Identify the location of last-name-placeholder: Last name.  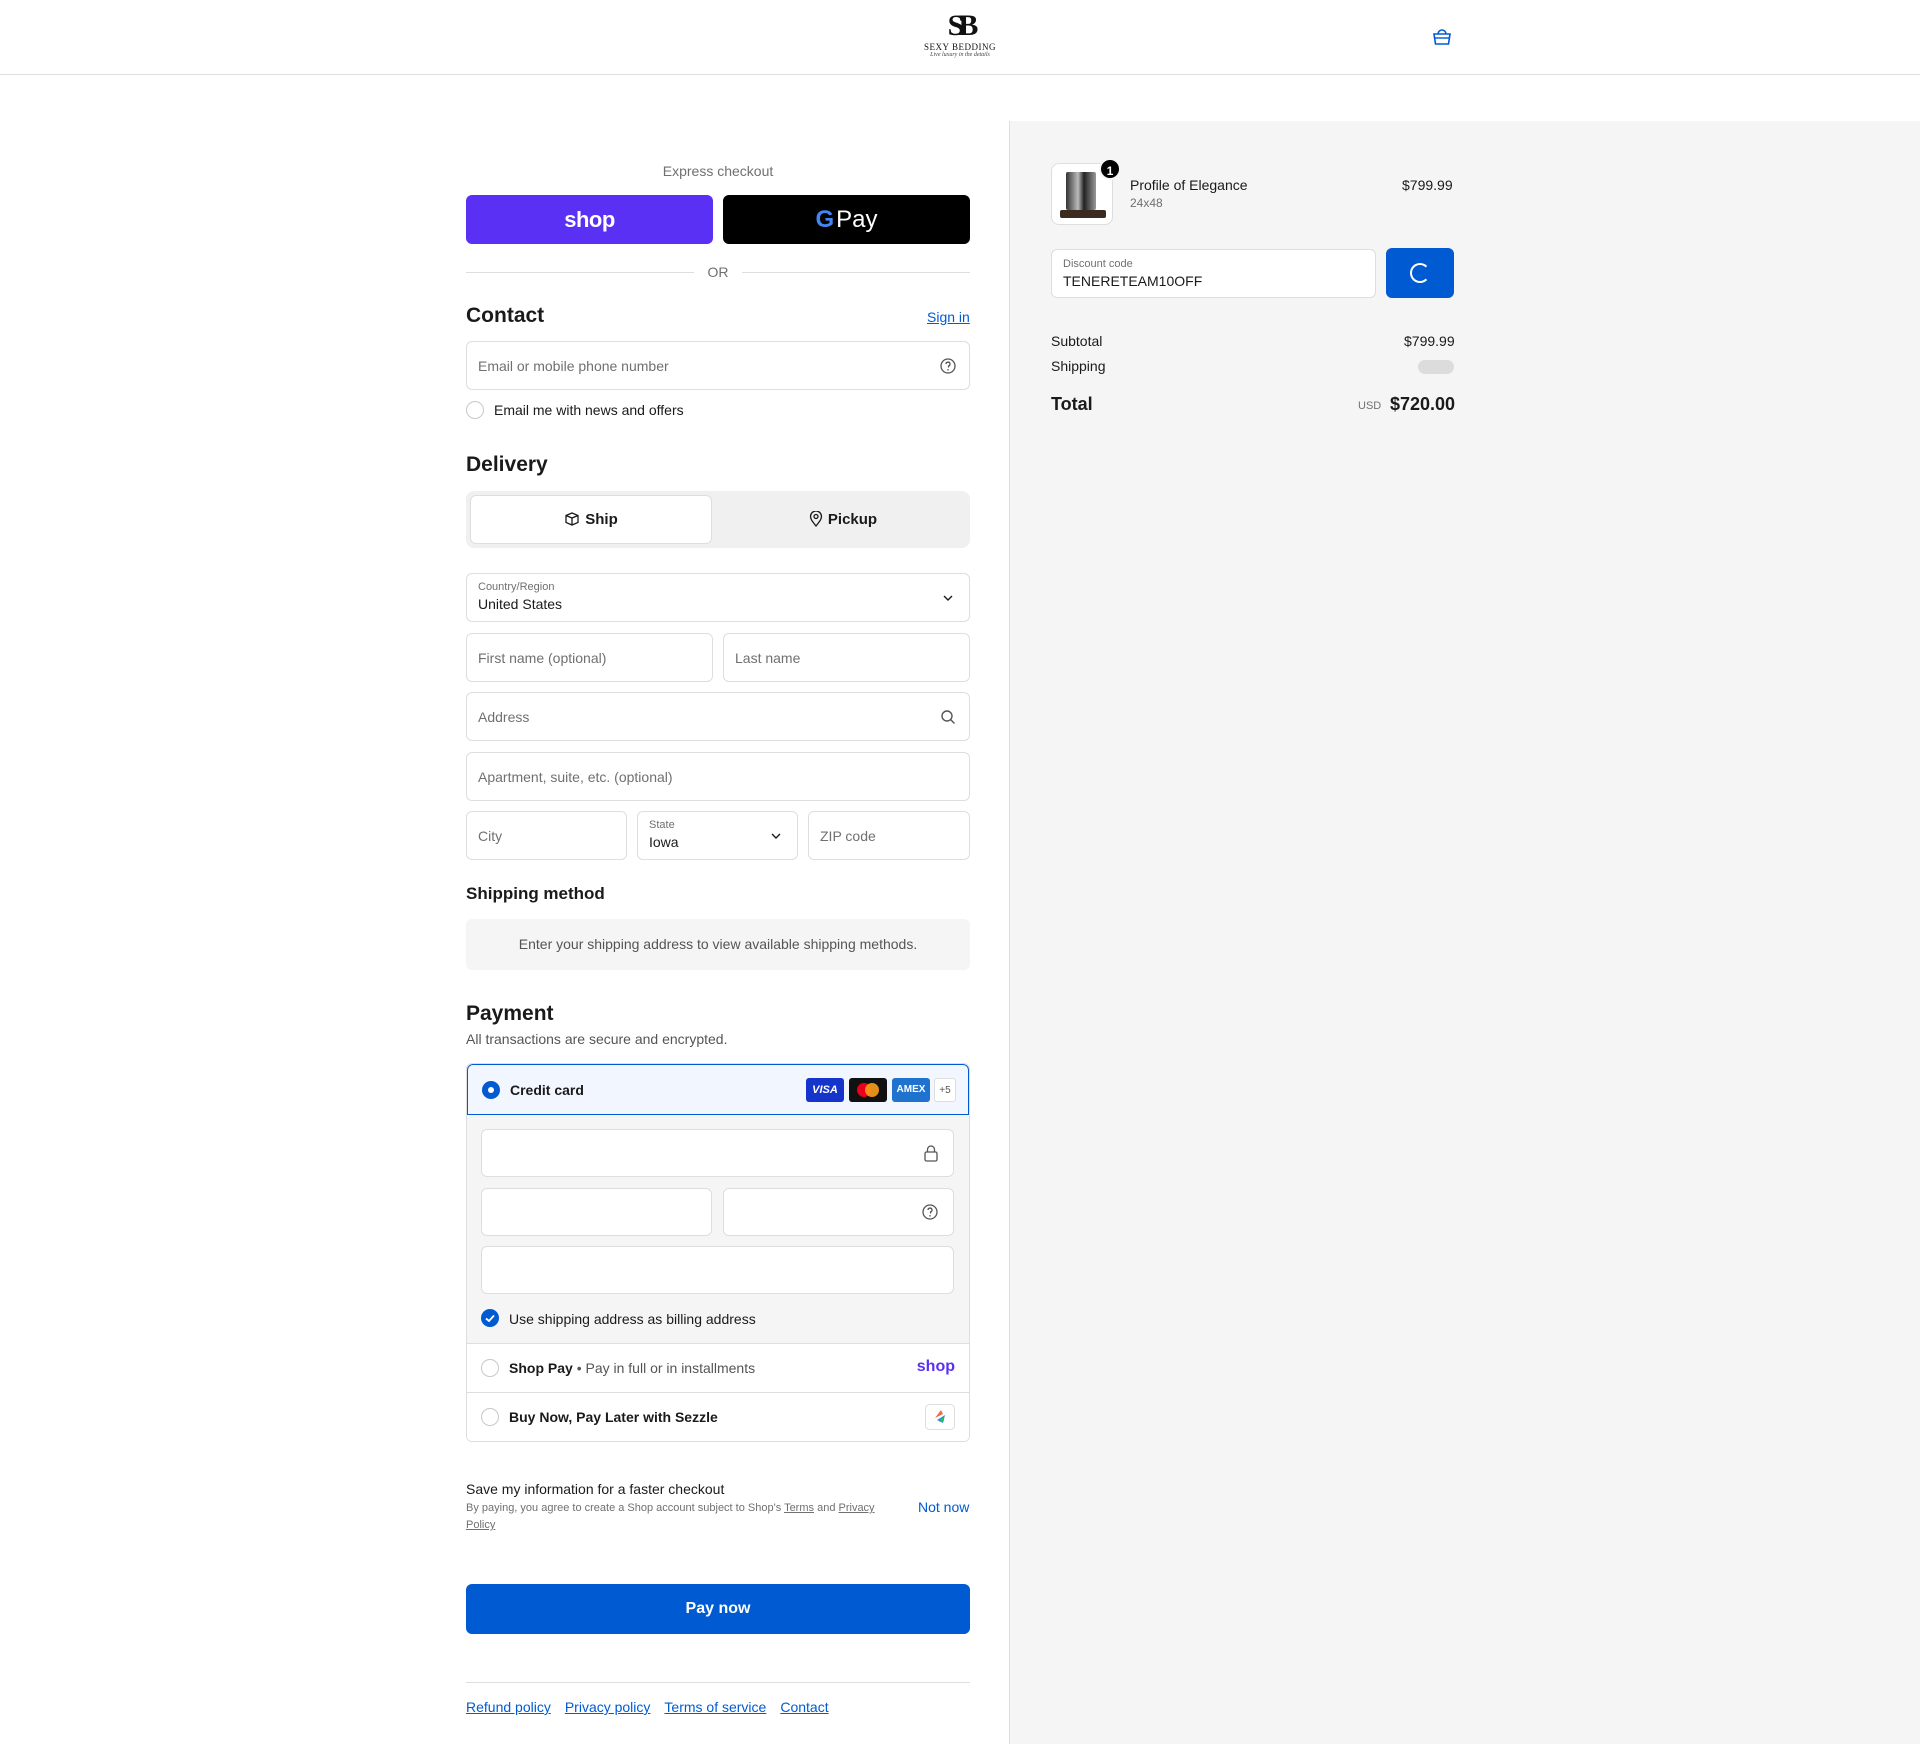
(768, 658).